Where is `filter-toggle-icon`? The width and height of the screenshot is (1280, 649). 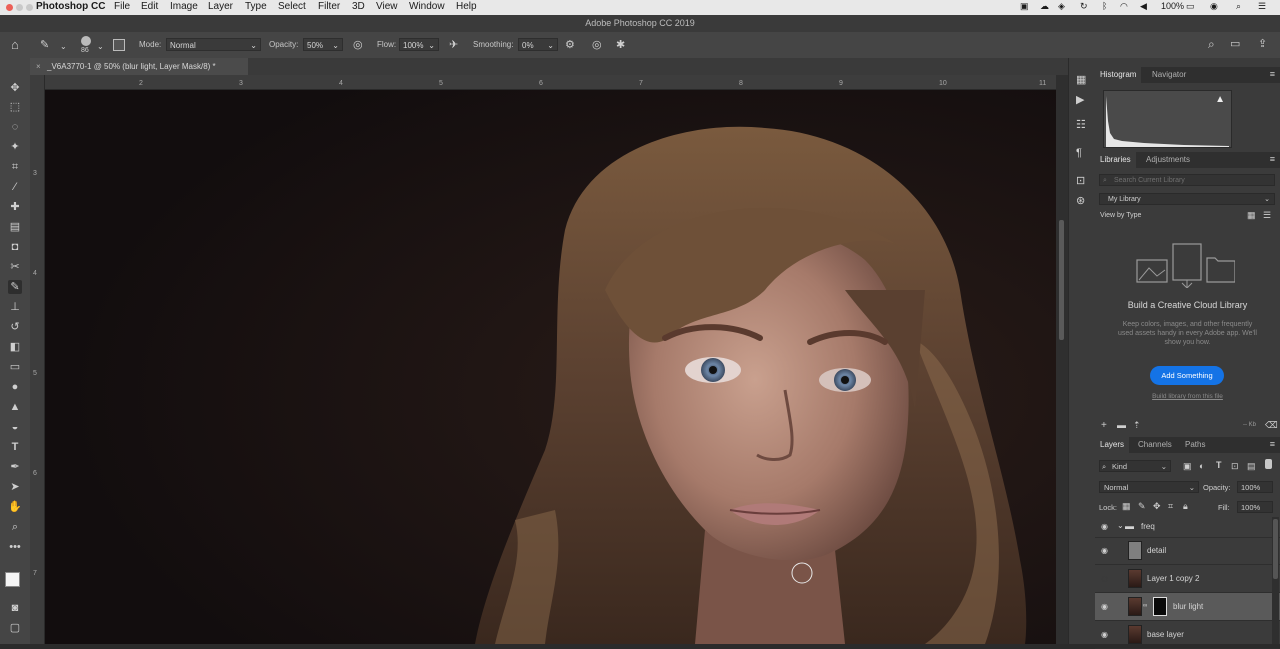
filter-toggle-icon is located at coordinates (1268, 464).